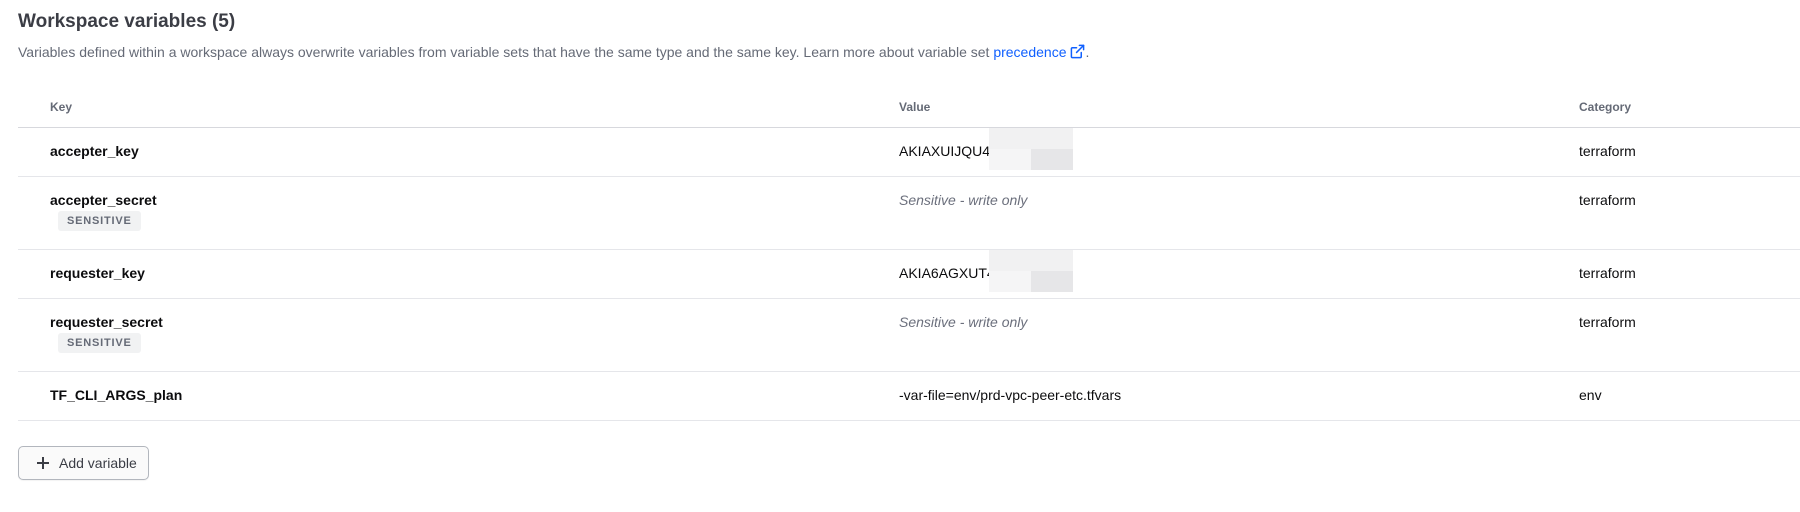  What do you see at coordinates (116, 395) in the screenshot?
I see `variable-key: TF_CLI_ARGS_plan` at bounding box center [116, 395].